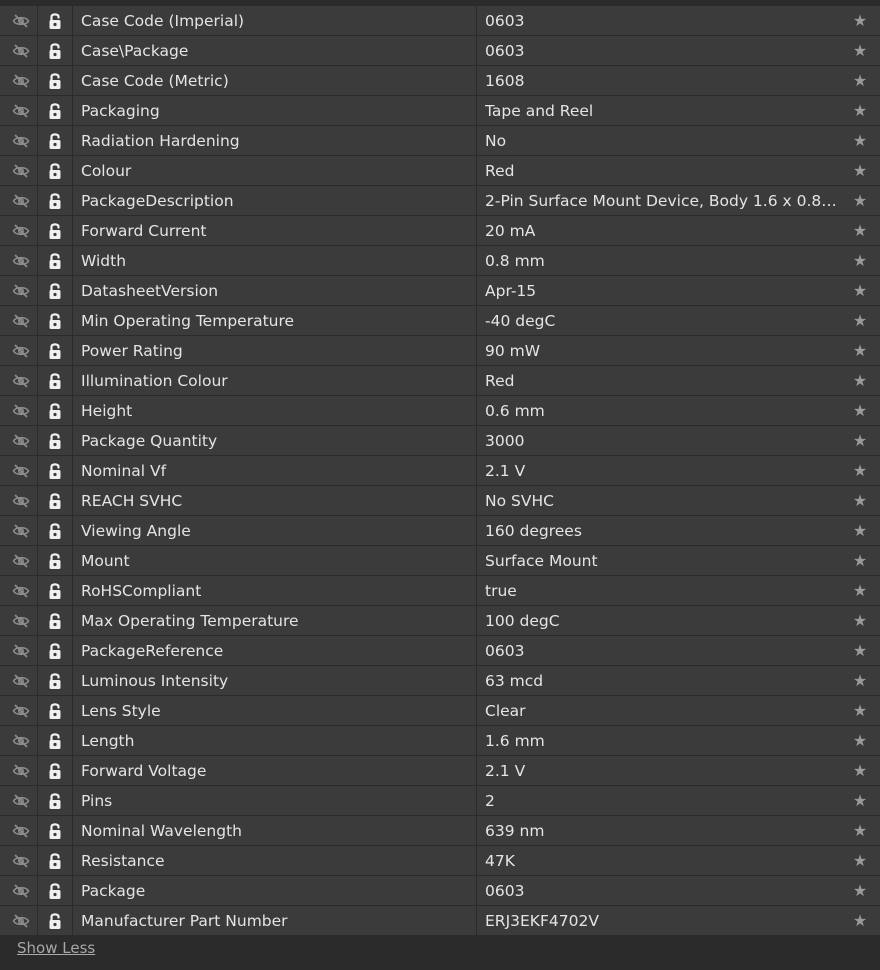 This screenshot has height=970, width=880. I want to click on parameter-value: 47K, so click(658, 860).